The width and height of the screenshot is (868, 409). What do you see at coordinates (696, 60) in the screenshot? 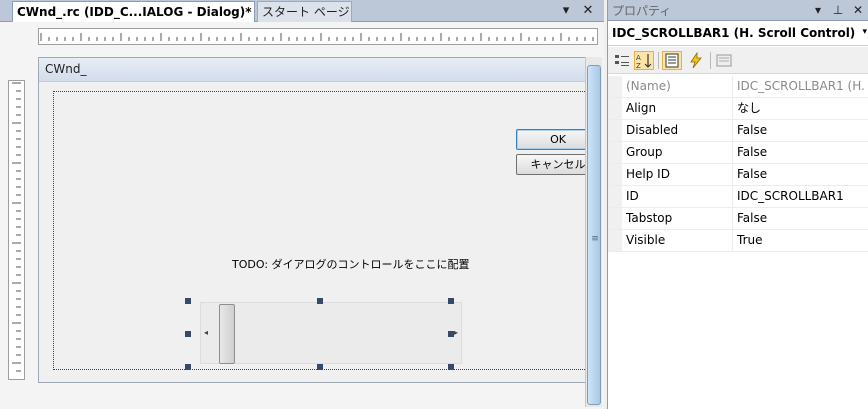
I see `events-icon` at bounding box center [696, 60].